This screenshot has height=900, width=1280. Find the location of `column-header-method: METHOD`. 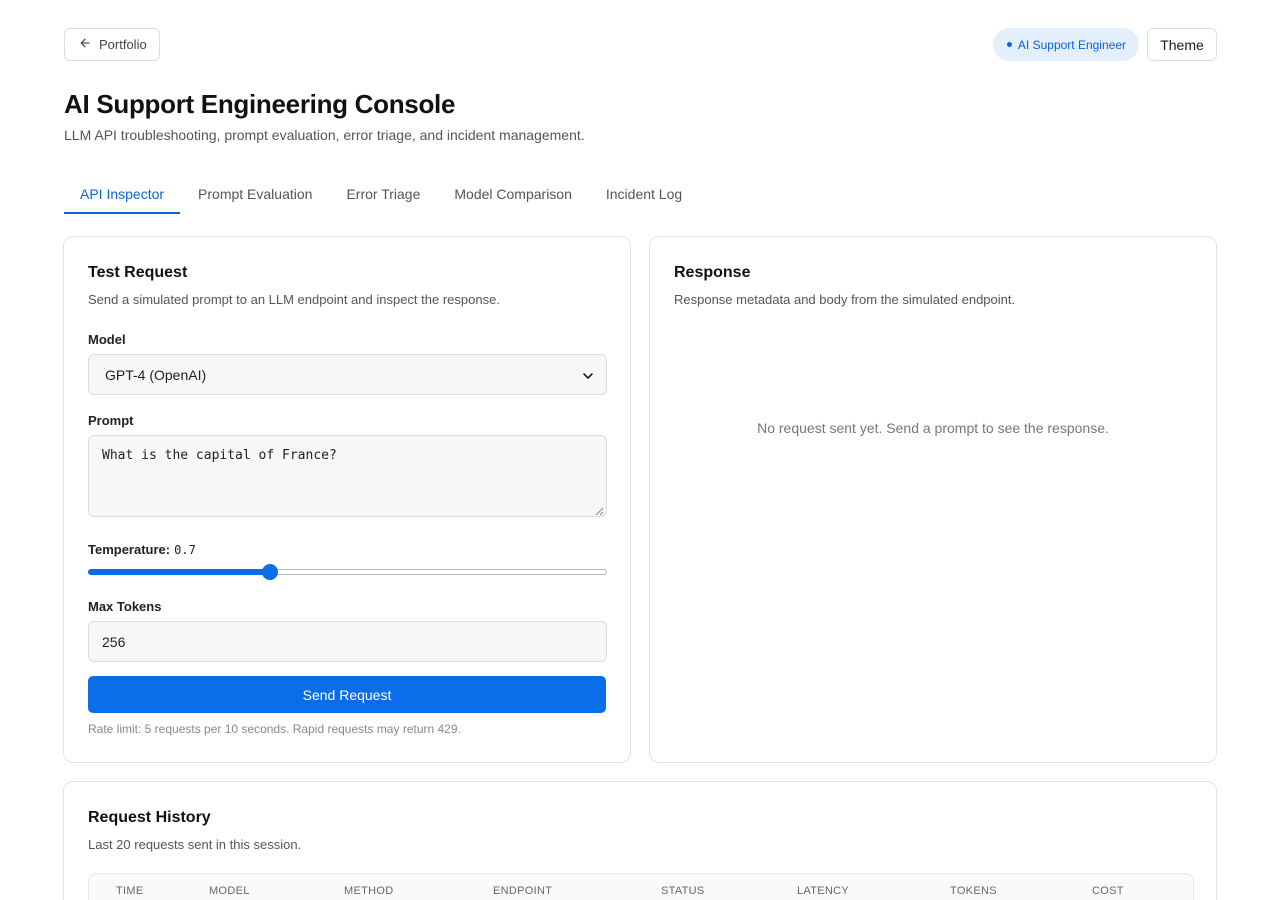

column-header-method: METHOD is located at coordinates (368, 891).